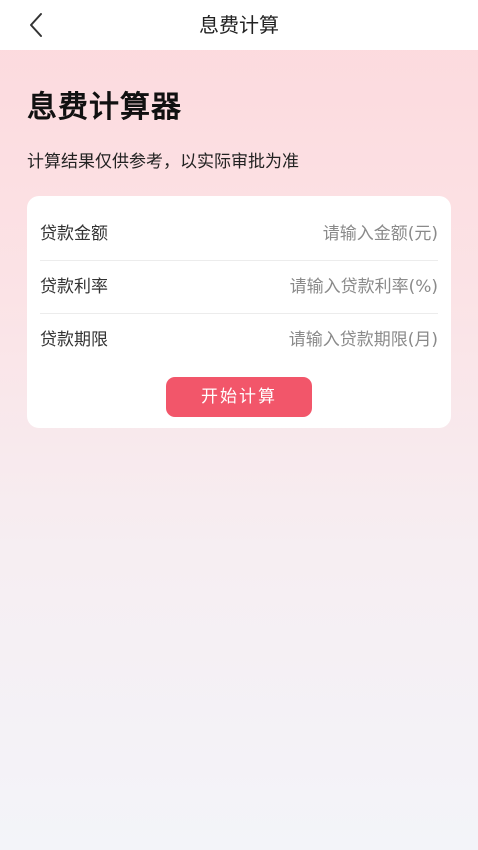 Image resolution: width=478 pixels, height=850 pixels. I want to click on page-title: 息费计算, so click(239, 25).